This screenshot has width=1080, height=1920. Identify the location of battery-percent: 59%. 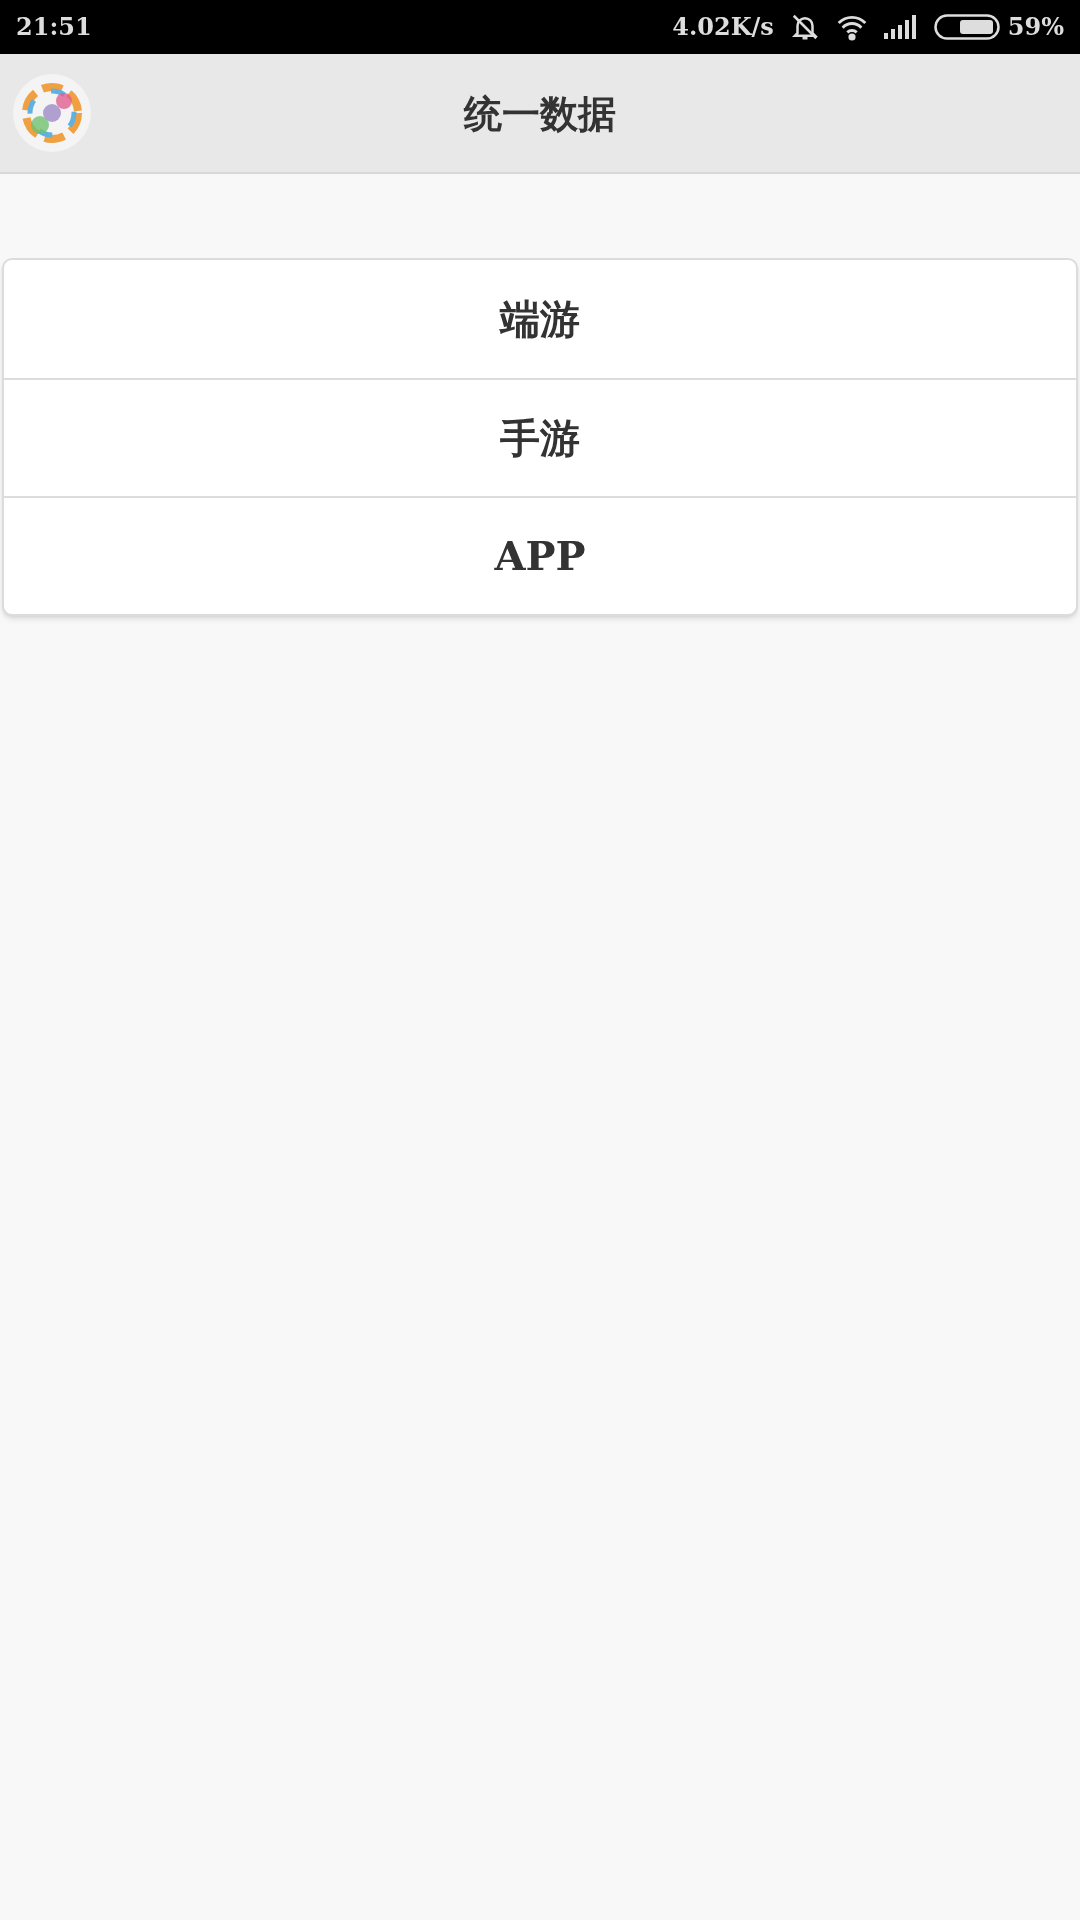
(1035, 27).